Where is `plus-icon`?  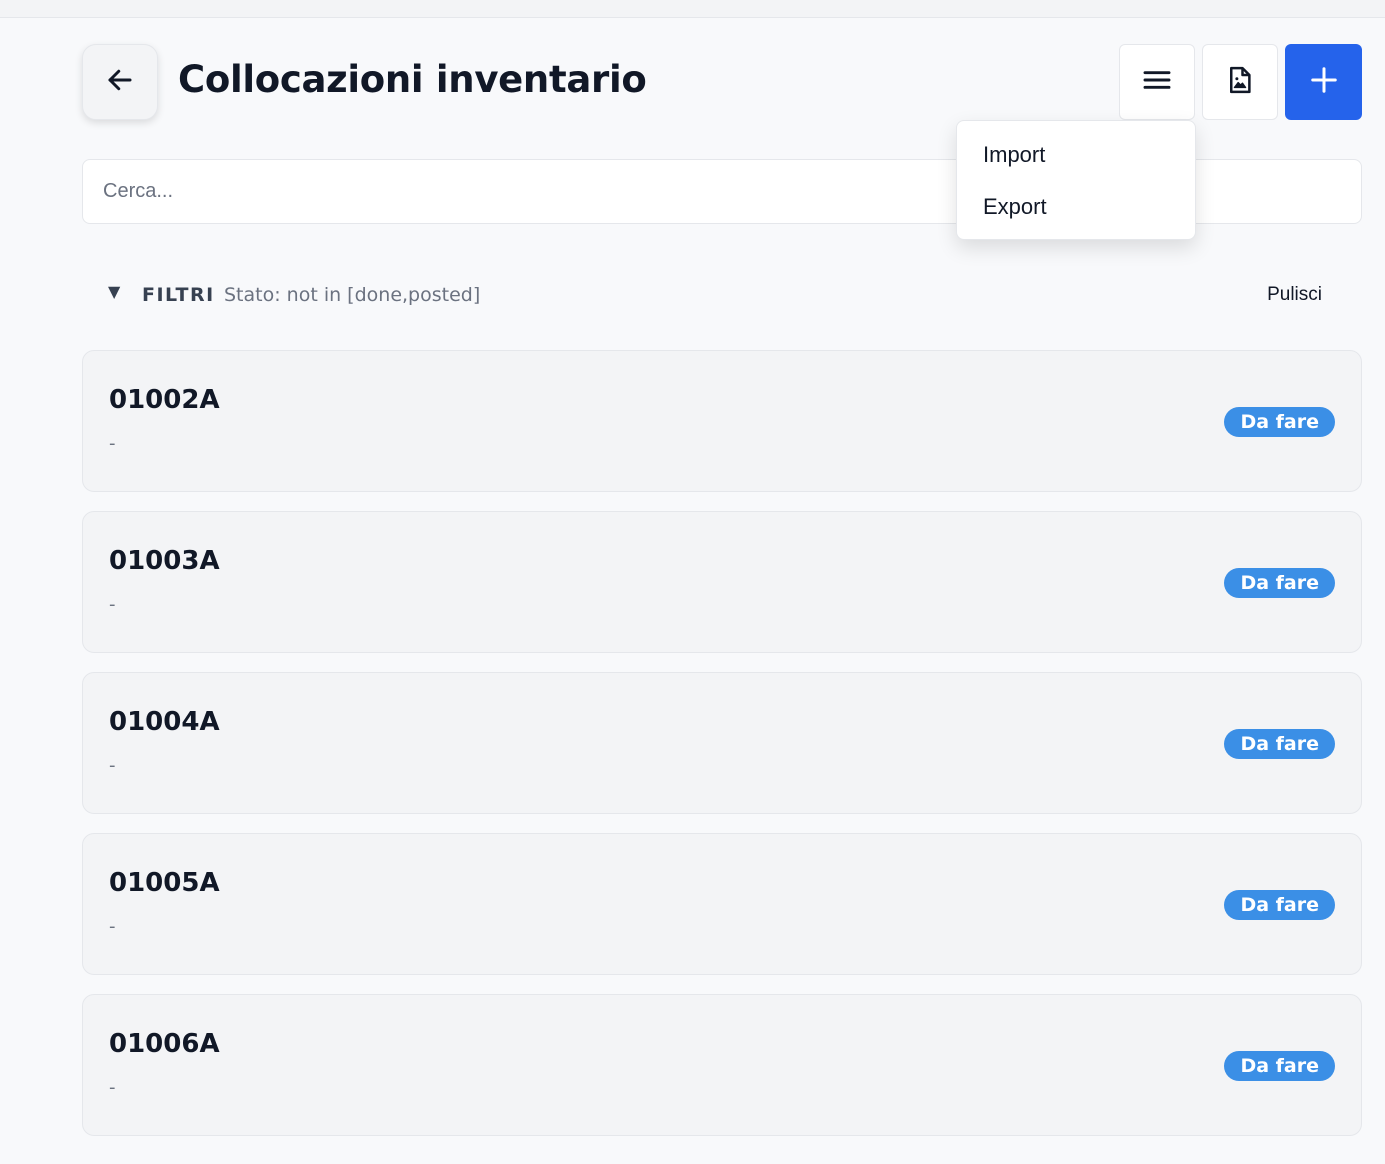 plus-icon is located at coordinates (1324, 82).